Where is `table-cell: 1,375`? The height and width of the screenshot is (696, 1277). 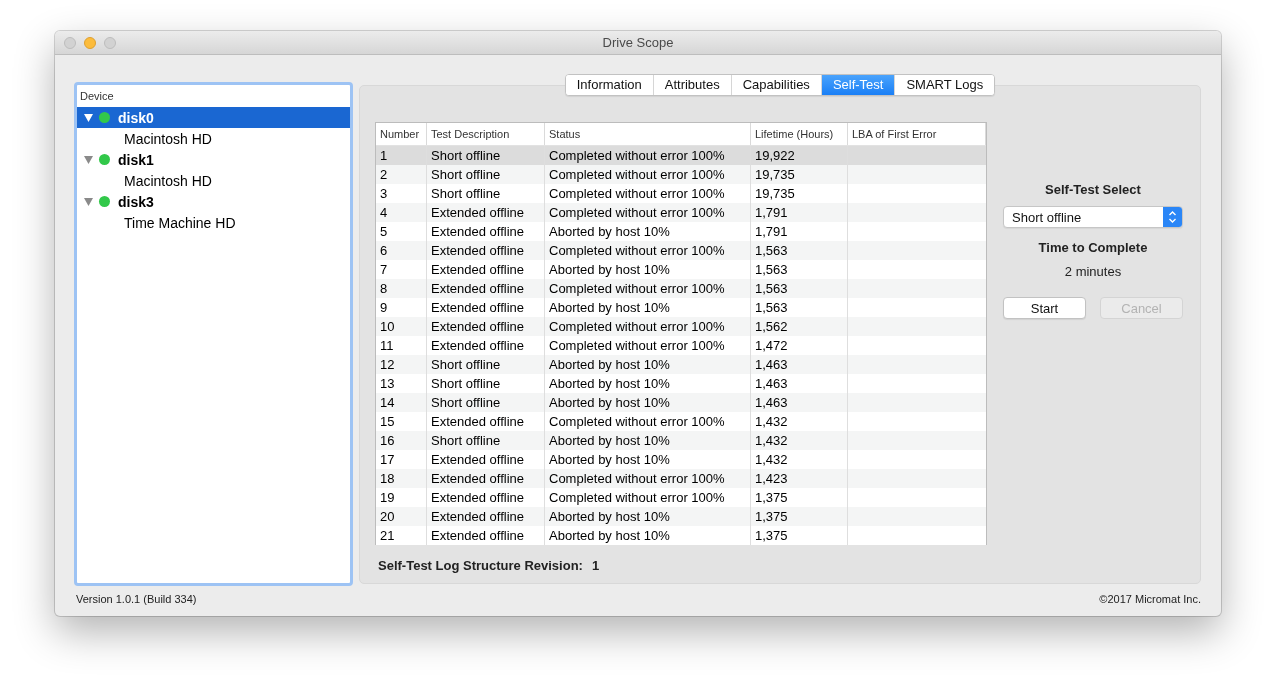
table-cell: 1,375 is located at coordinates (799, 535).